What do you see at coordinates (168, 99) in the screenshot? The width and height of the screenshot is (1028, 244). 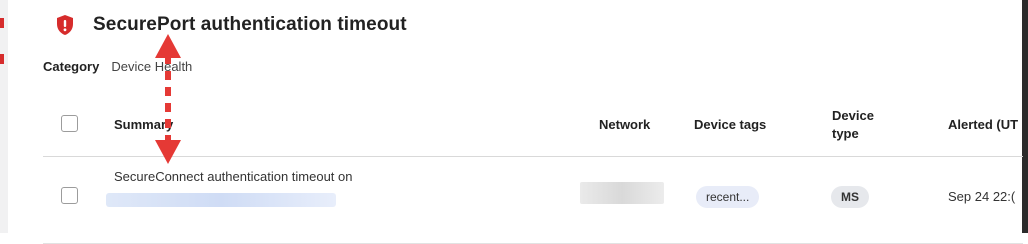 I see `annotation-double-arrow` at bounding box center [168, 99].